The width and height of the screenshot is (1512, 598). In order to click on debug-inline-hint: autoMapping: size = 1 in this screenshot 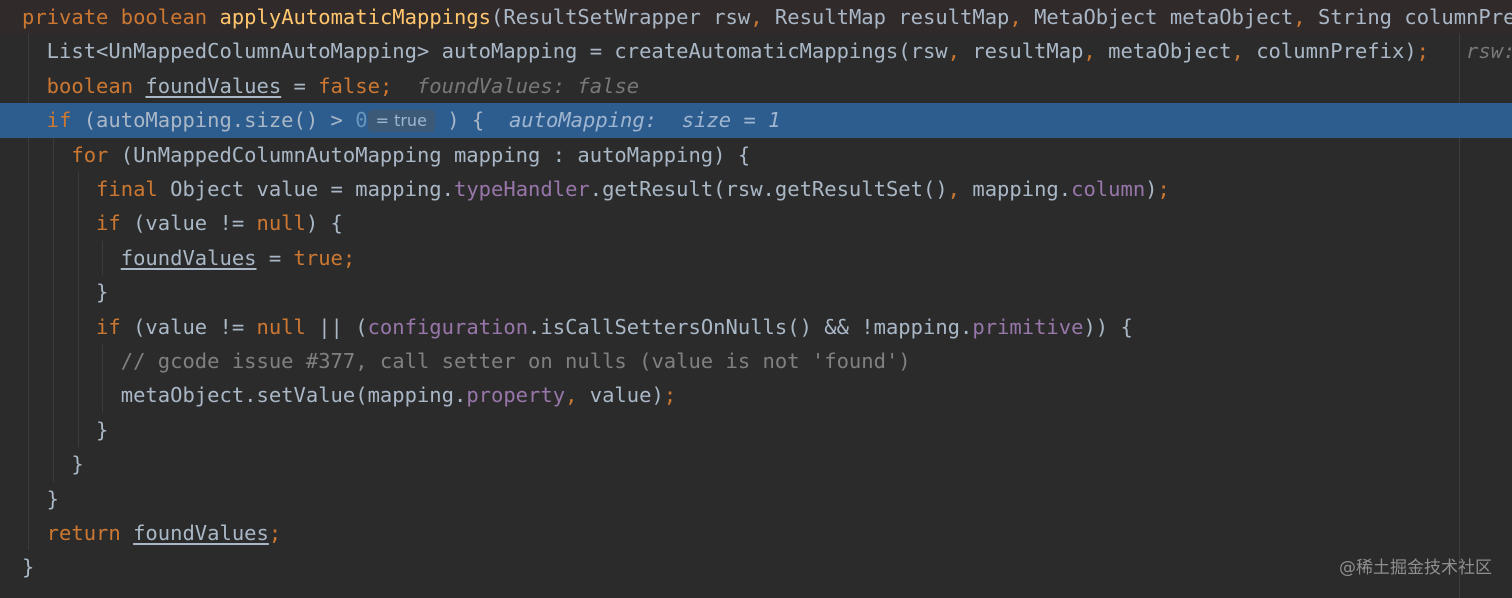, I will do `click(644, 120)`.